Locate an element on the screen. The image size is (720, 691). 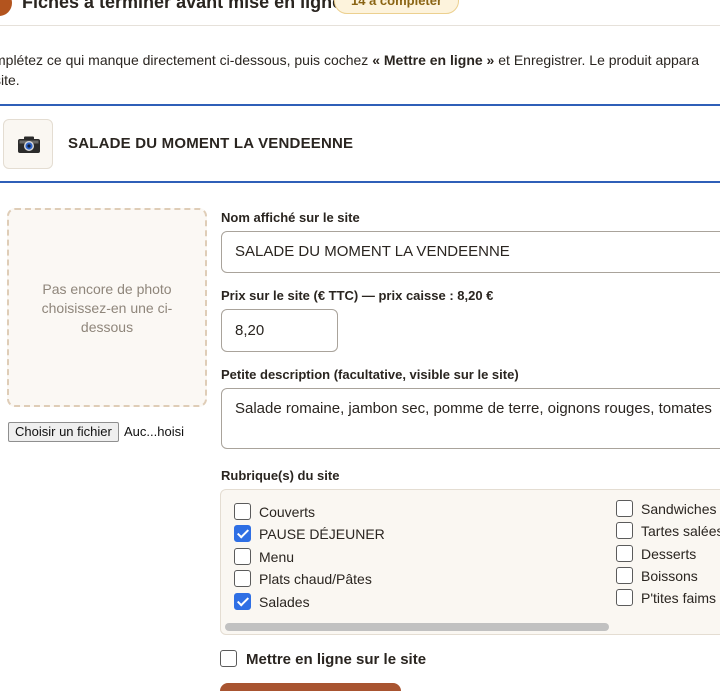
name-input: SALADE DU MOMENT LA VENDEENNE is located at coordinates (470, 252).